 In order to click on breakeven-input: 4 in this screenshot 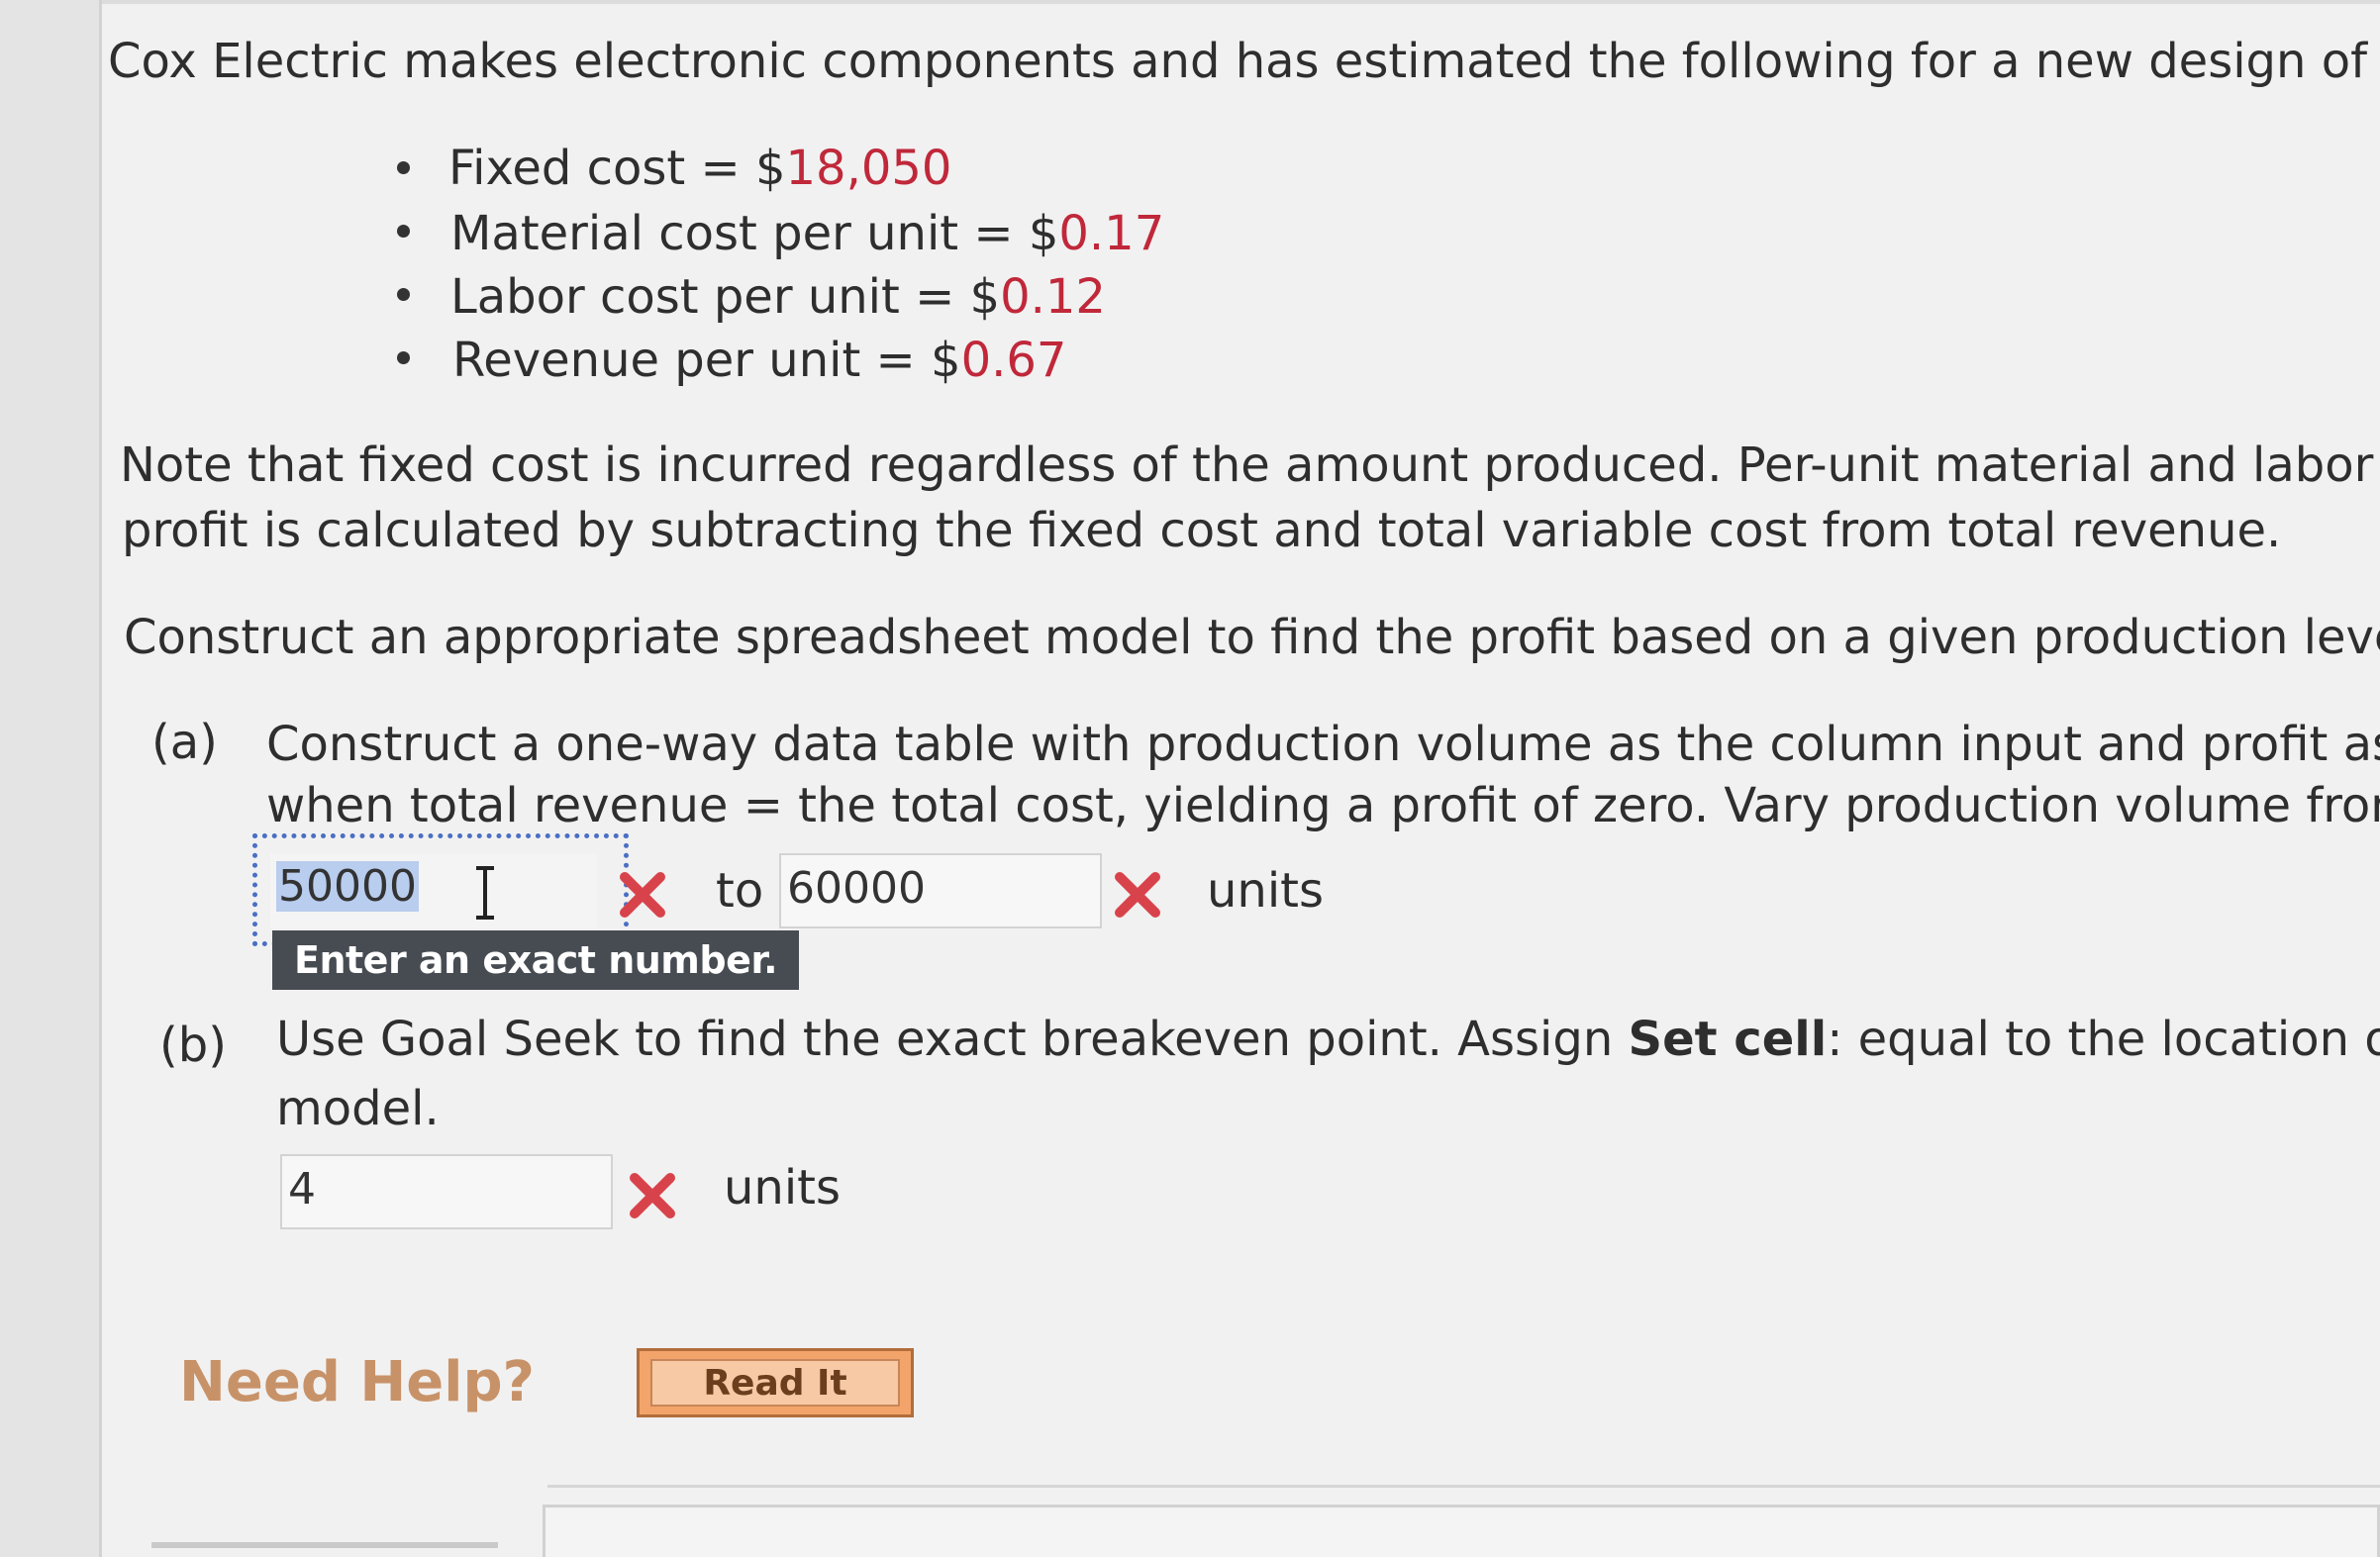, I will do `click(446, 1191)`.